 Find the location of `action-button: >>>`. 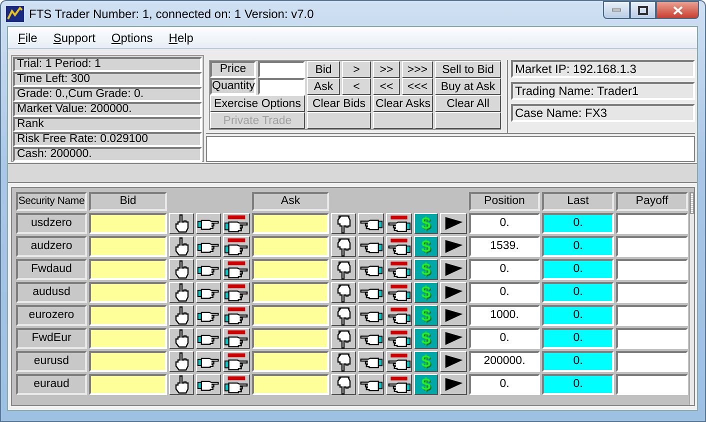

action-button: >>> is located at coordinates (417, 69).